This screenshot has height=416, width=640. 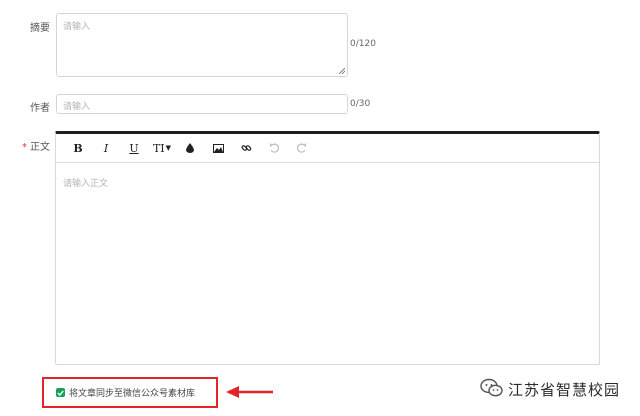 I want to click on image-icon, so click(x=218, y=148).